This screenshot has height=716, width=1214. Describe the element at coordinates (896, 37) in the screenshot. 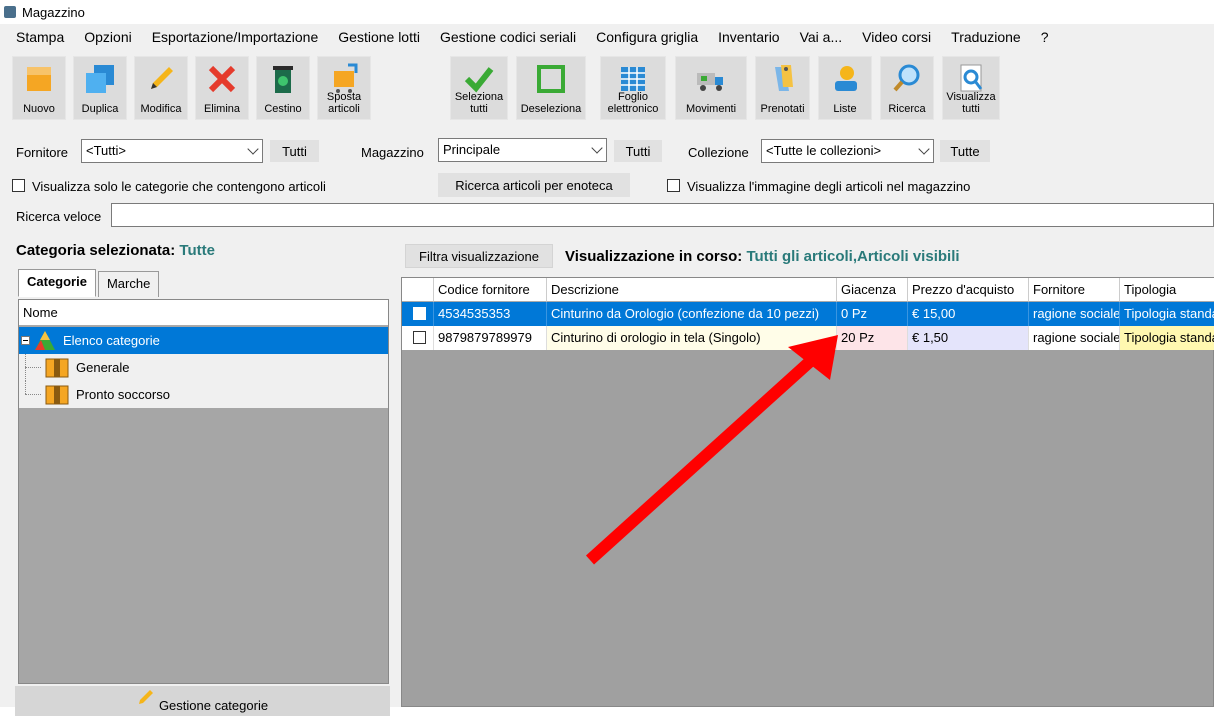

I see `menu-video-corsi: Video corsi` at that location.